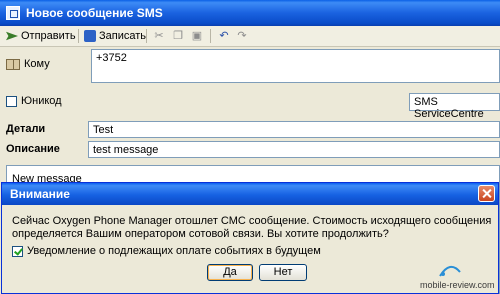  Describe the element at coordinates (295, 66) in the screenshot. I see `to-field: +3752` at that location.